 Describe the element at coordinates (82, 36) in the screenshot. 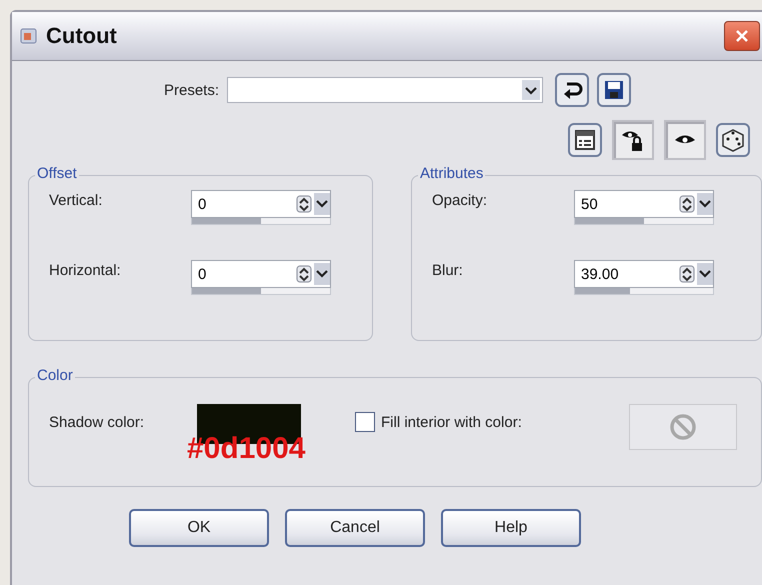

I see `window-title: Cutout` at that location.